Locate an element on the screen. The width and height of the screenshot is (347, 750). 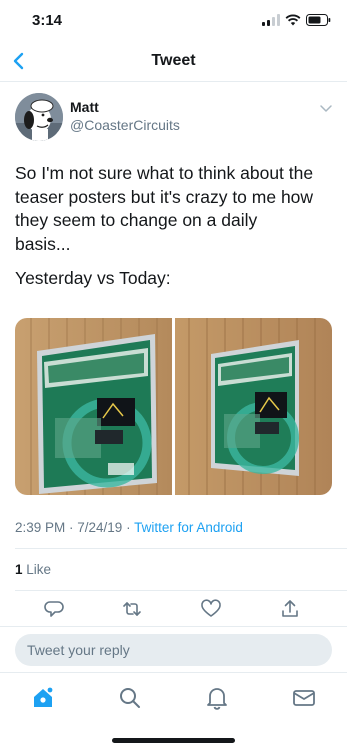
like-button is located at coordinates (211, 609).